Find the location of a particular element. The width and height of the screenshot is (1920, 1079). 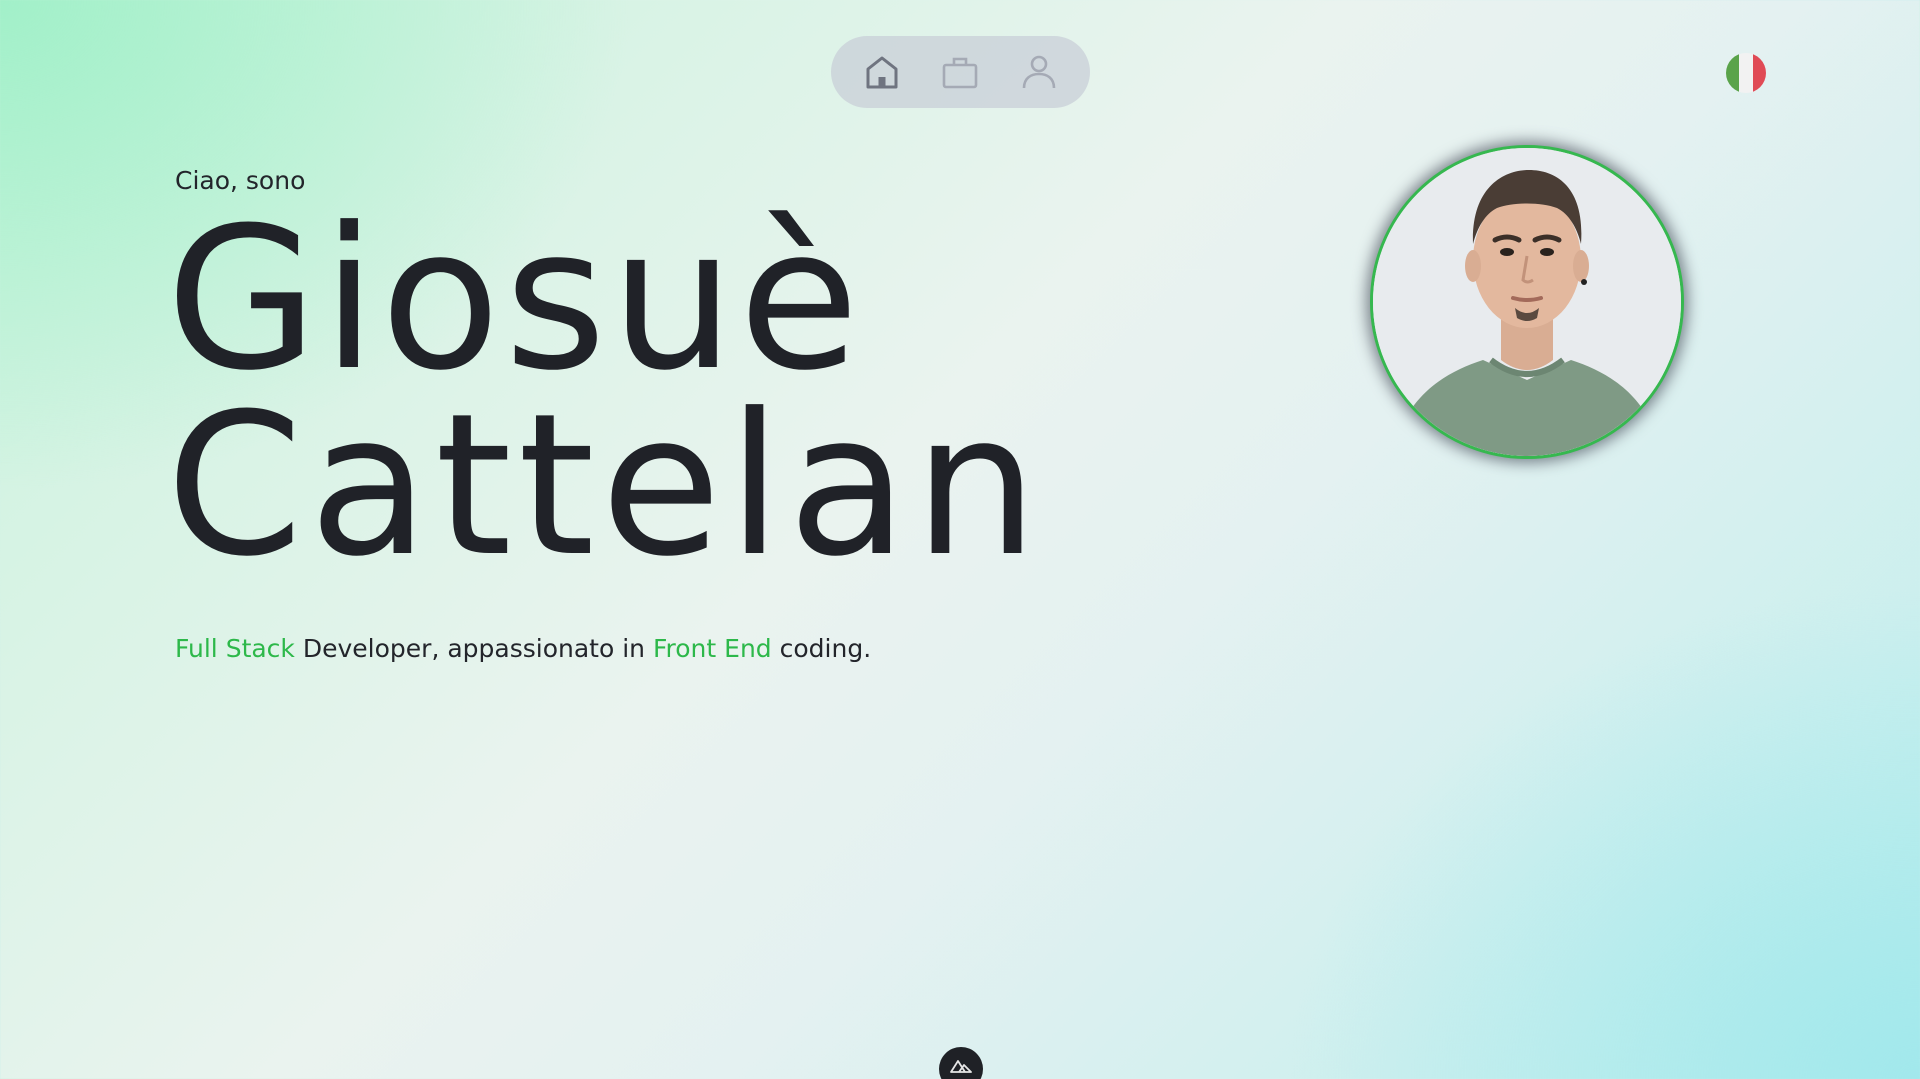

nuxt-badge-button is located at coordinates (961, 1063).